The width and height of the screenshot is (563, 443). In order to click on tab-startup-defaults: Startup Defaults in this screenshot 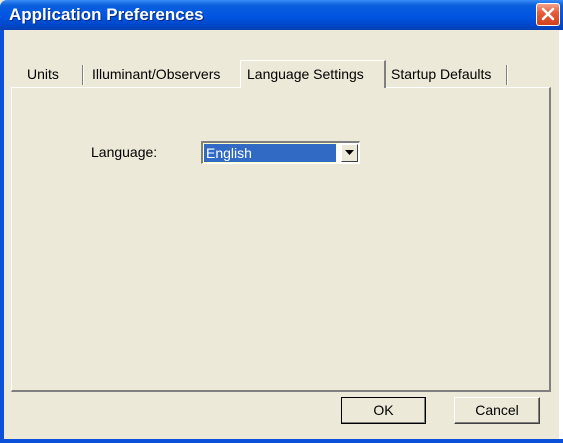, I will do `click(449, 74)`.